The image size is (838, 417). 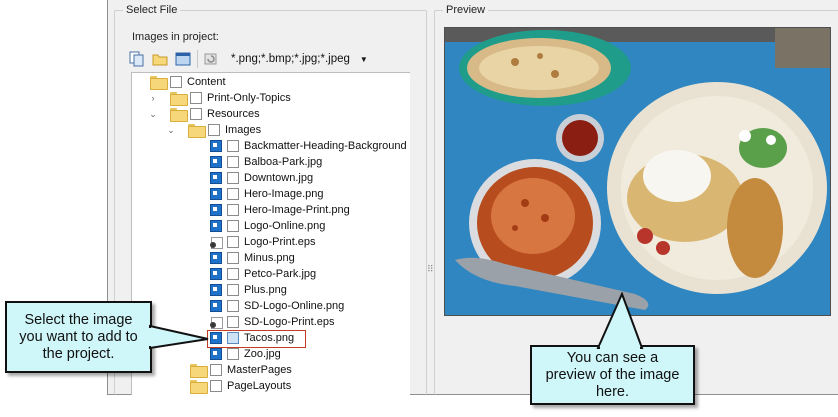 I want to click on tree-item-content: Content, so click(x=183, y=82).